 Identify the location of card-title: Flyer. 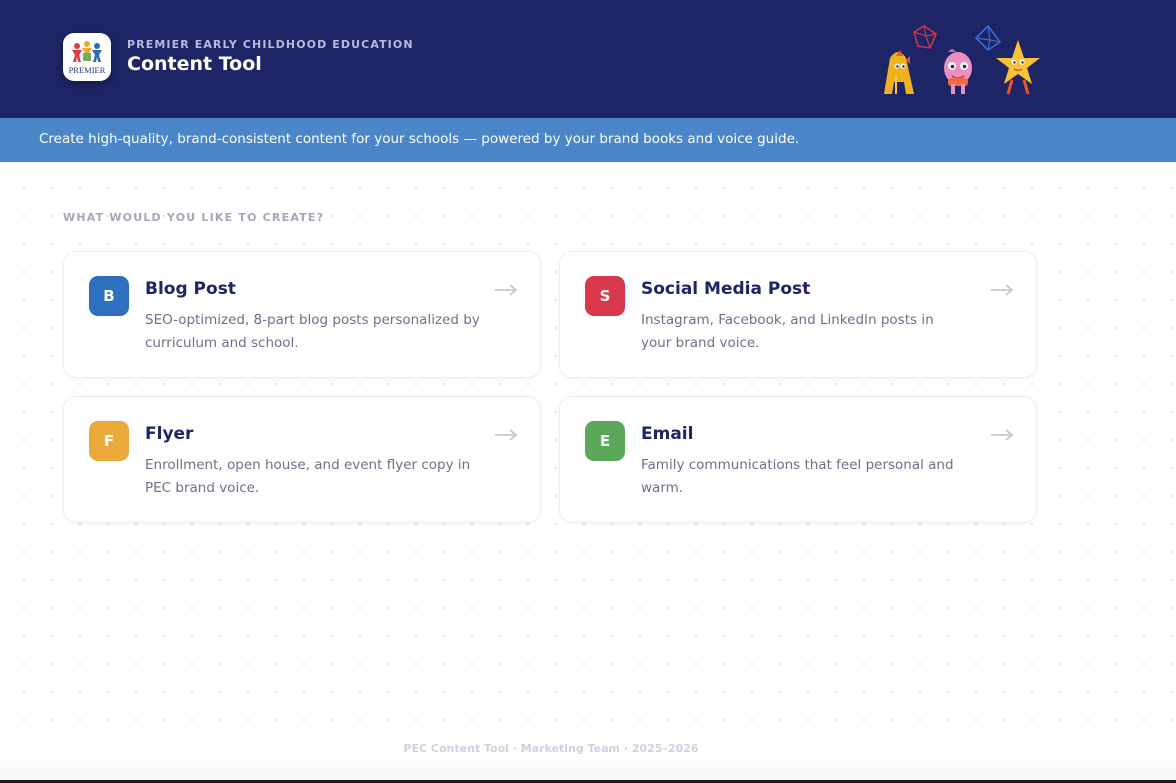
(169, 434).